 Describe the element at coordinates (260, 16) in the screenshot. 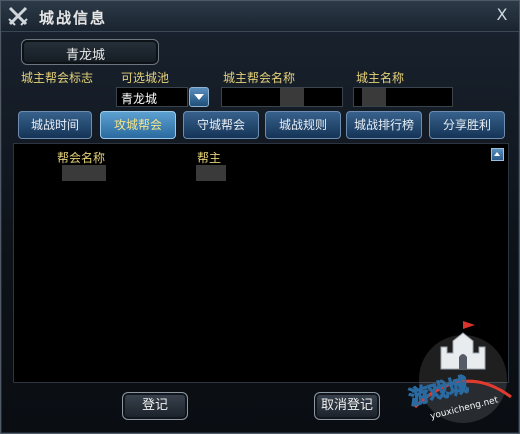

I see `title-bar: 城战信息 X` at that location.